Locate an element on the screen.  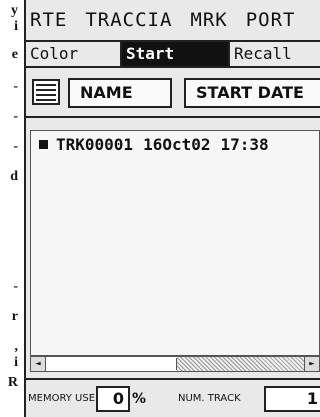
margin-char: e is located at coordinates (14, 54).